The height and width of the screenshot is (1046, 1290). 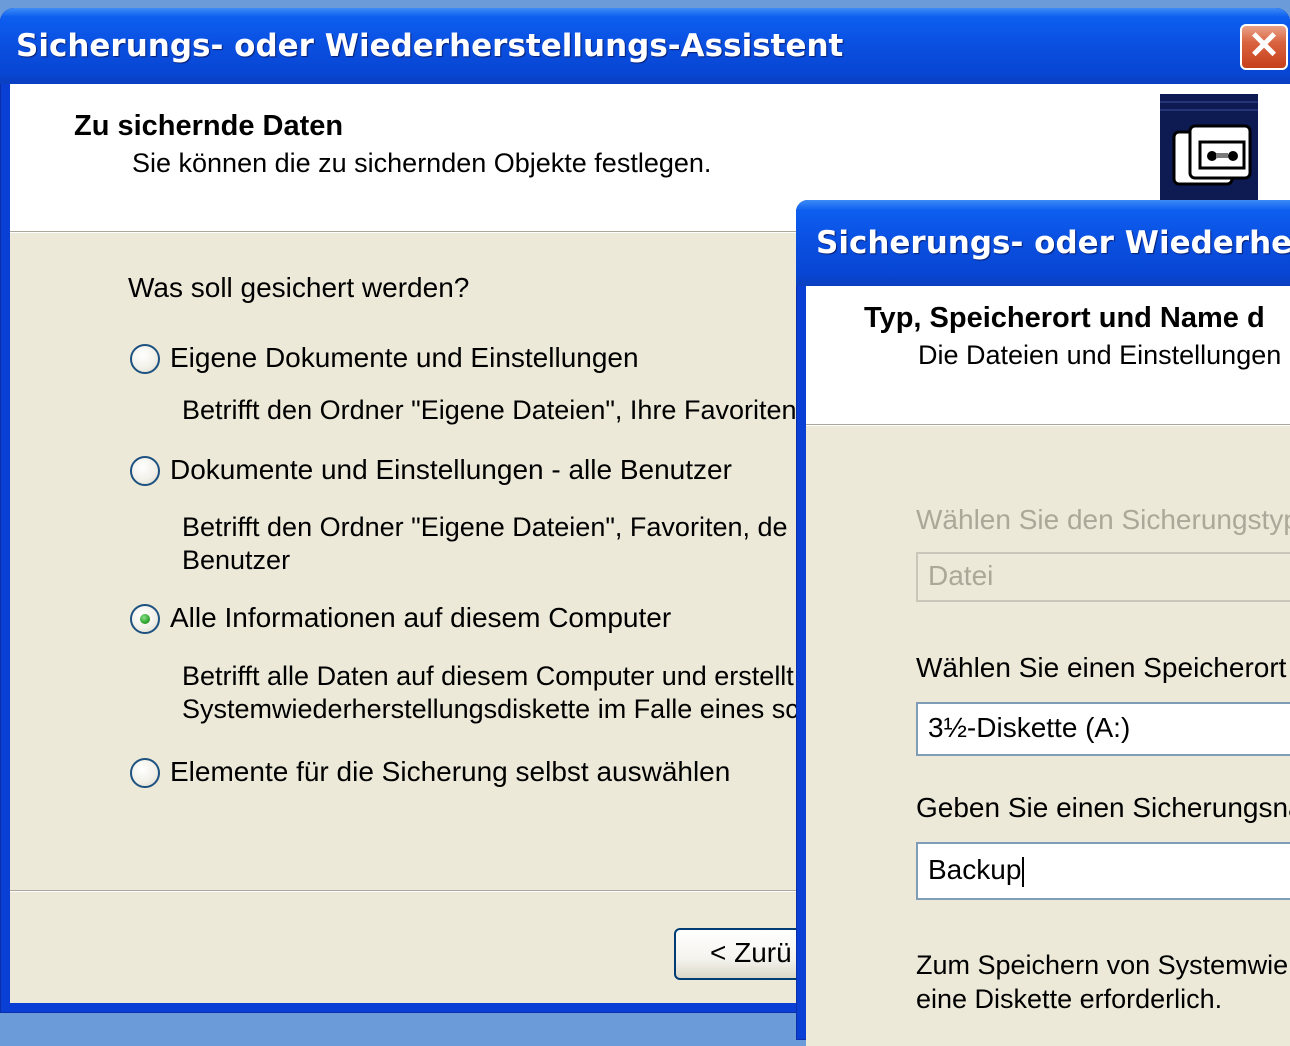 I want to click on location-label: Wählen Sie einen Speicherort f, so click(x=1103, y=667).